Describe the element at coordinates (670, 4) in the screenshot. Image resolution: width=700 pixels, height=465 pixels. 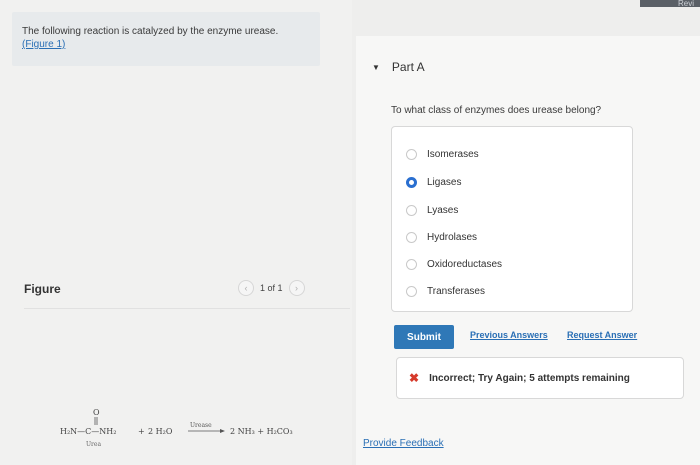
I see `review-tab-fragment: Revi` at that location.